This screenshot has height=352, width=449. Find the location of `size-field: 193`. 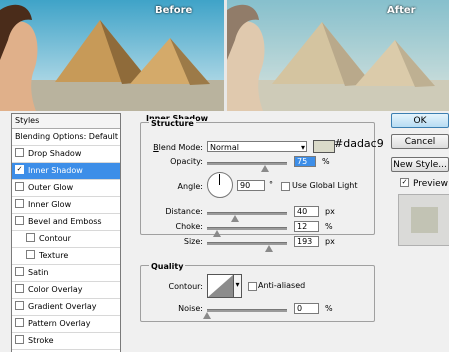

size-field: 193 is located at coordinates (306, 241).